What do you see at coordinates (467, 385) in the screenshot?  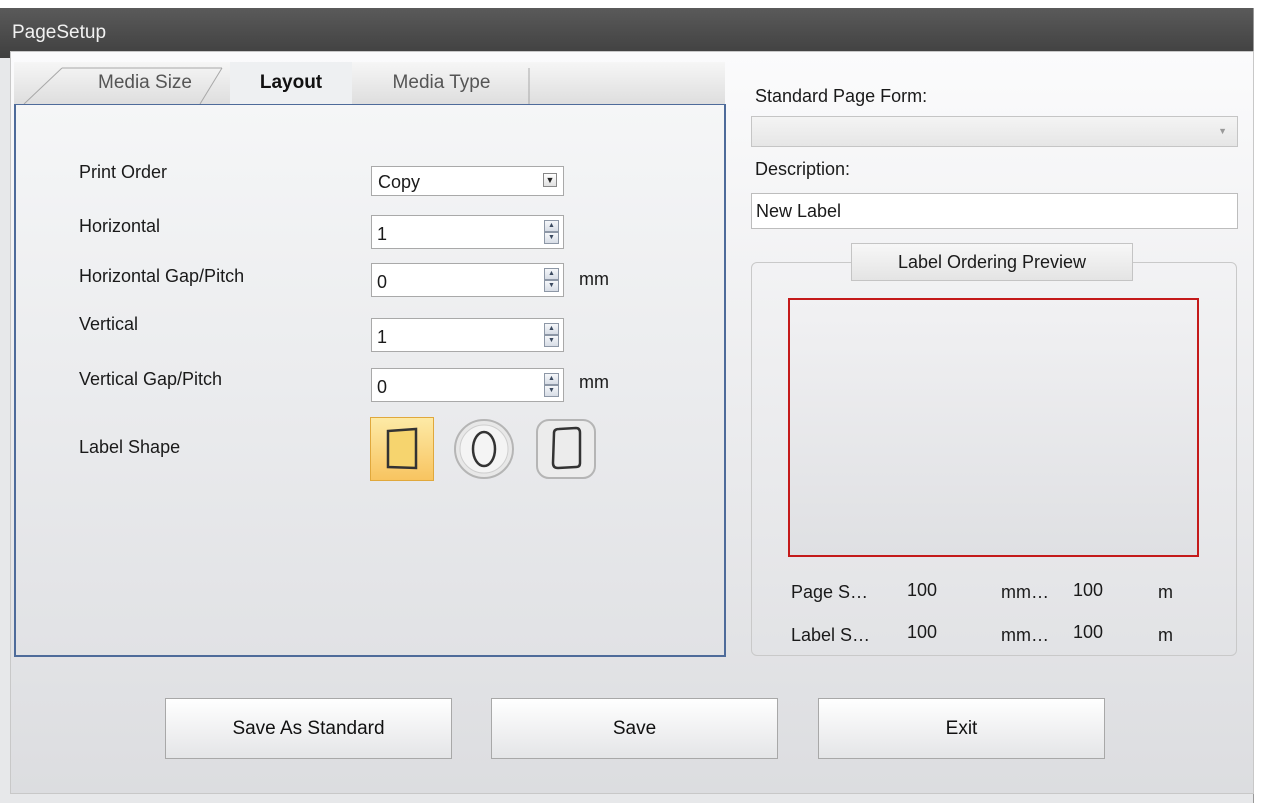 I see `vertical-gap-spinbox: 0 ▲ ▼` at bounding box center [467, 385].